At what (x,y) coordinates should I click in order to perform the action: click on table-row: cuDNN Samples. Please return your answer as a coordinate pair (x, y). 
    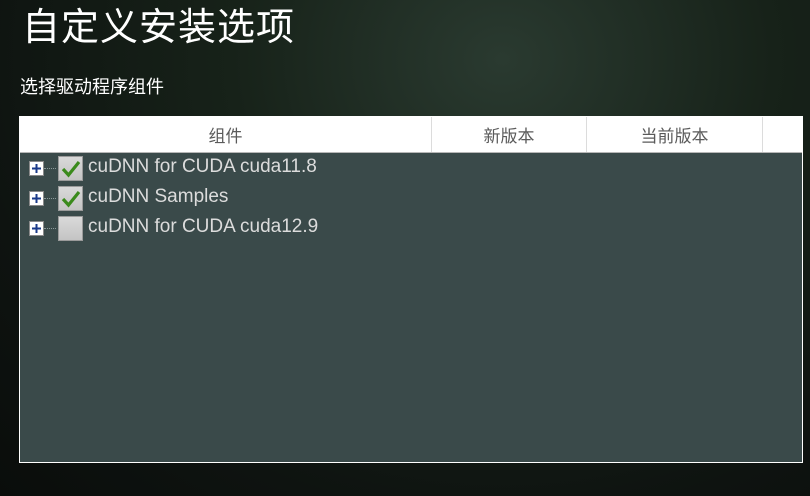
    Looking at the image, I should click on (411, 198).